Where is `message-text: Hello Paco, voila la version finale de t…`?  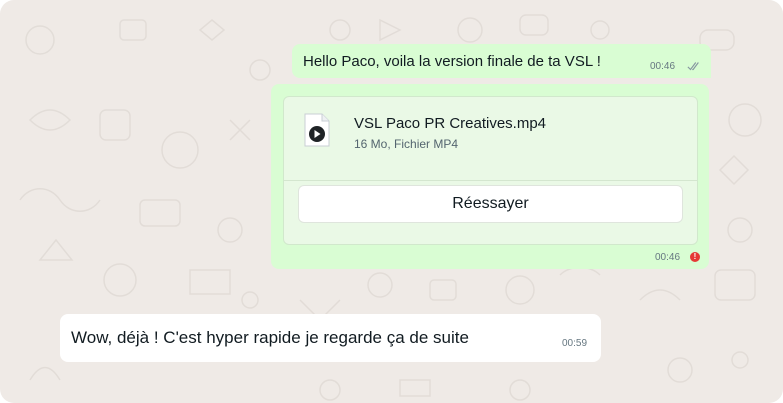
message-text: Hello Paco, voila la version finale de t… is located at coordinates (452, 61).